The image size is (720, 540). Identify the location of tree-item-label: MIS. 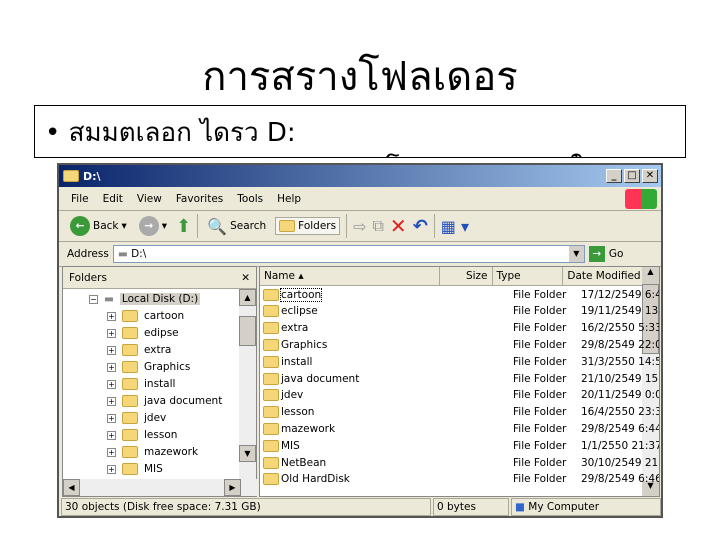
(153, 469).